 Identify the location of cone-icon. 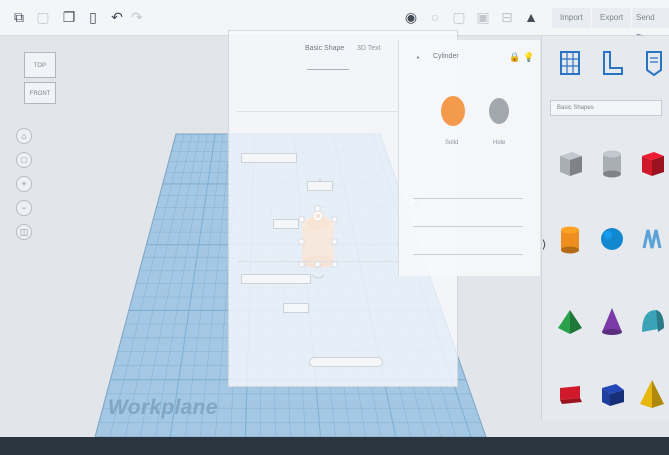
(612, 321).